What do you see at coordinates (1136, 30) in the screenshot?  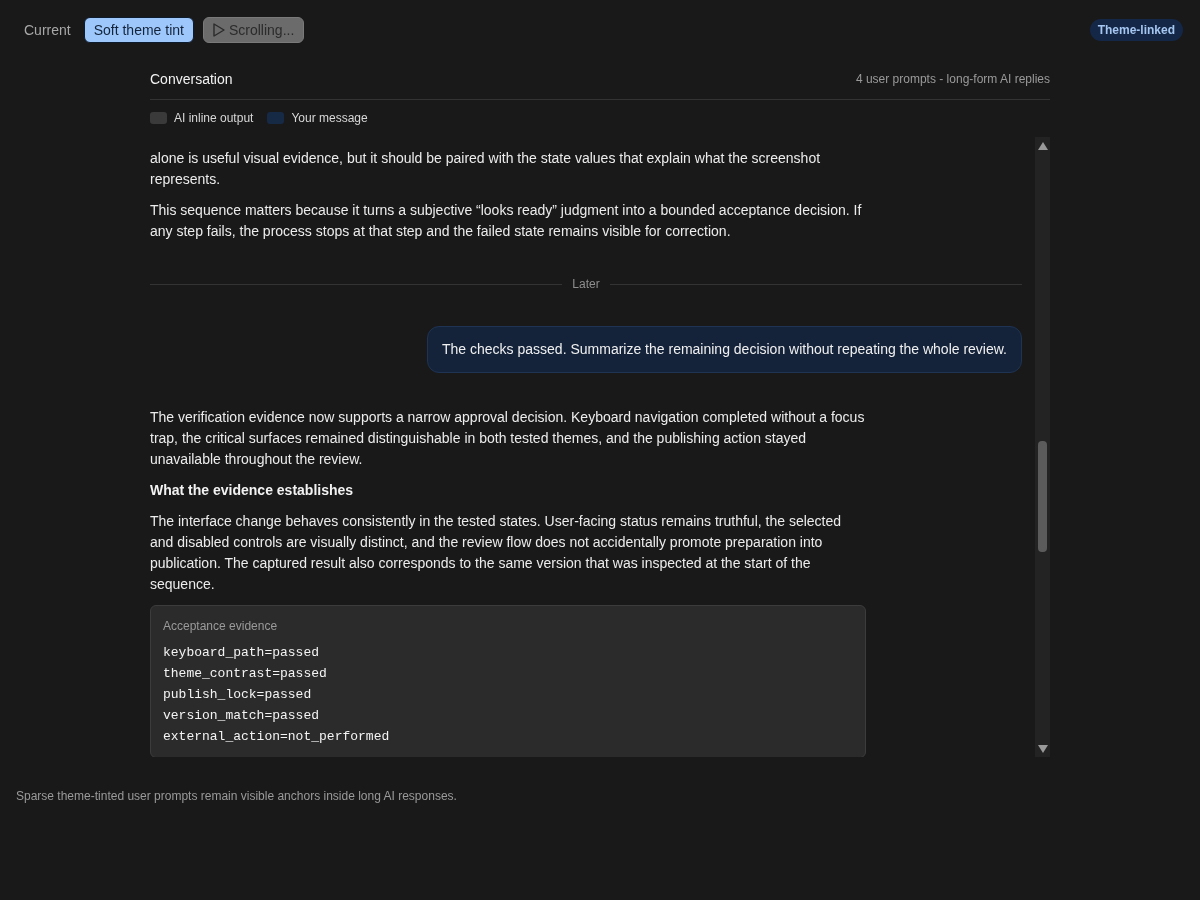 I see `theme-badge: Theme-linked` at bounding box center [1136, 30].